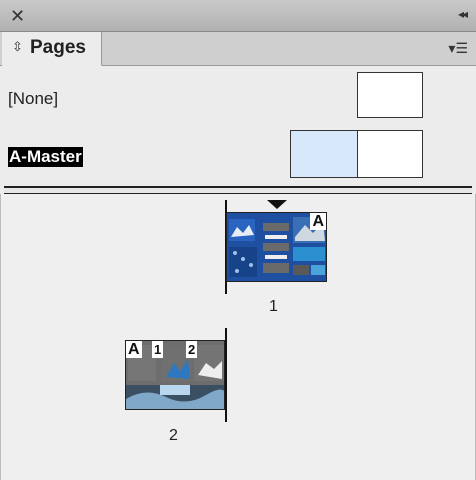  I want to click on page-1-thumbnail: A, so click(276, 247).